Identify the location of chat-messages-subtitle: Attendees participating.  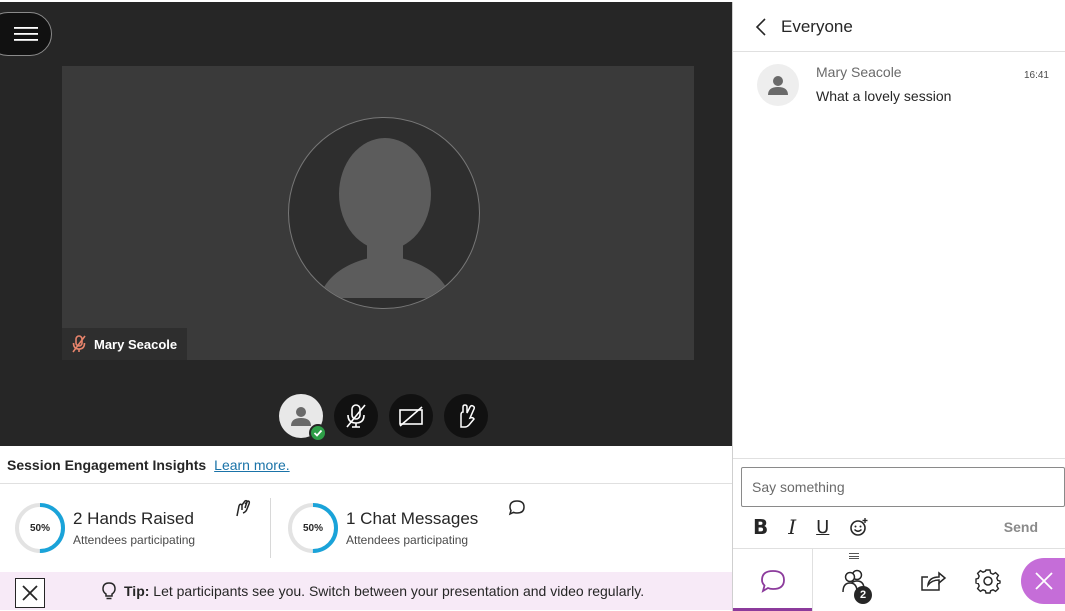
(407, 540).